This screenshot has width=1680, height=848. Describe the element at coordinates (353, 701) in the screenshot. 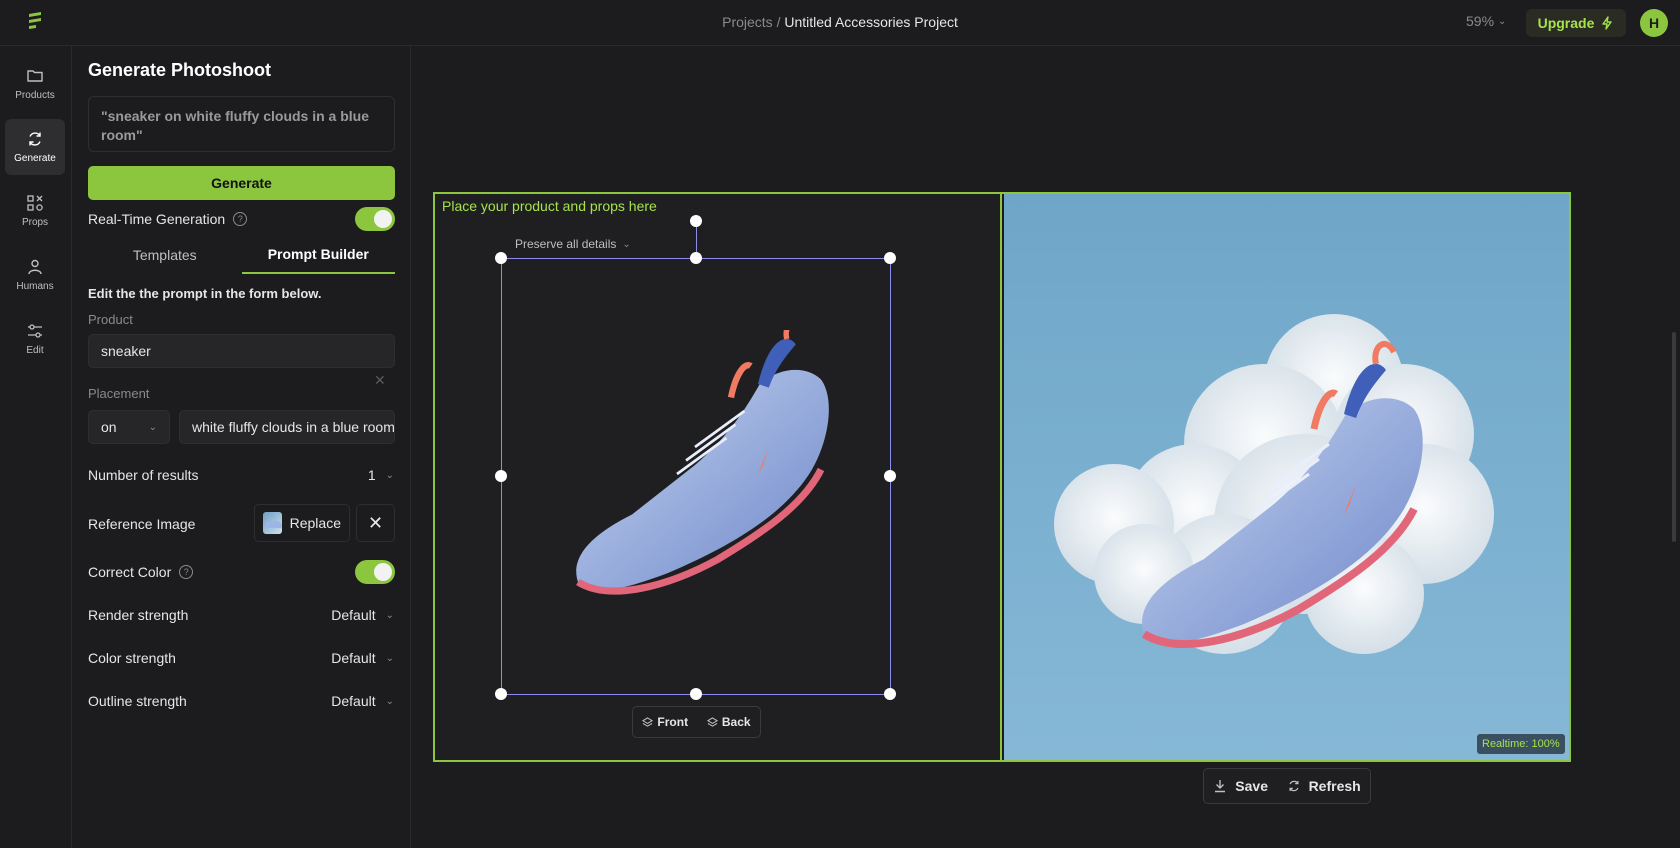

I see `outline-strength-value: Default` at that location.